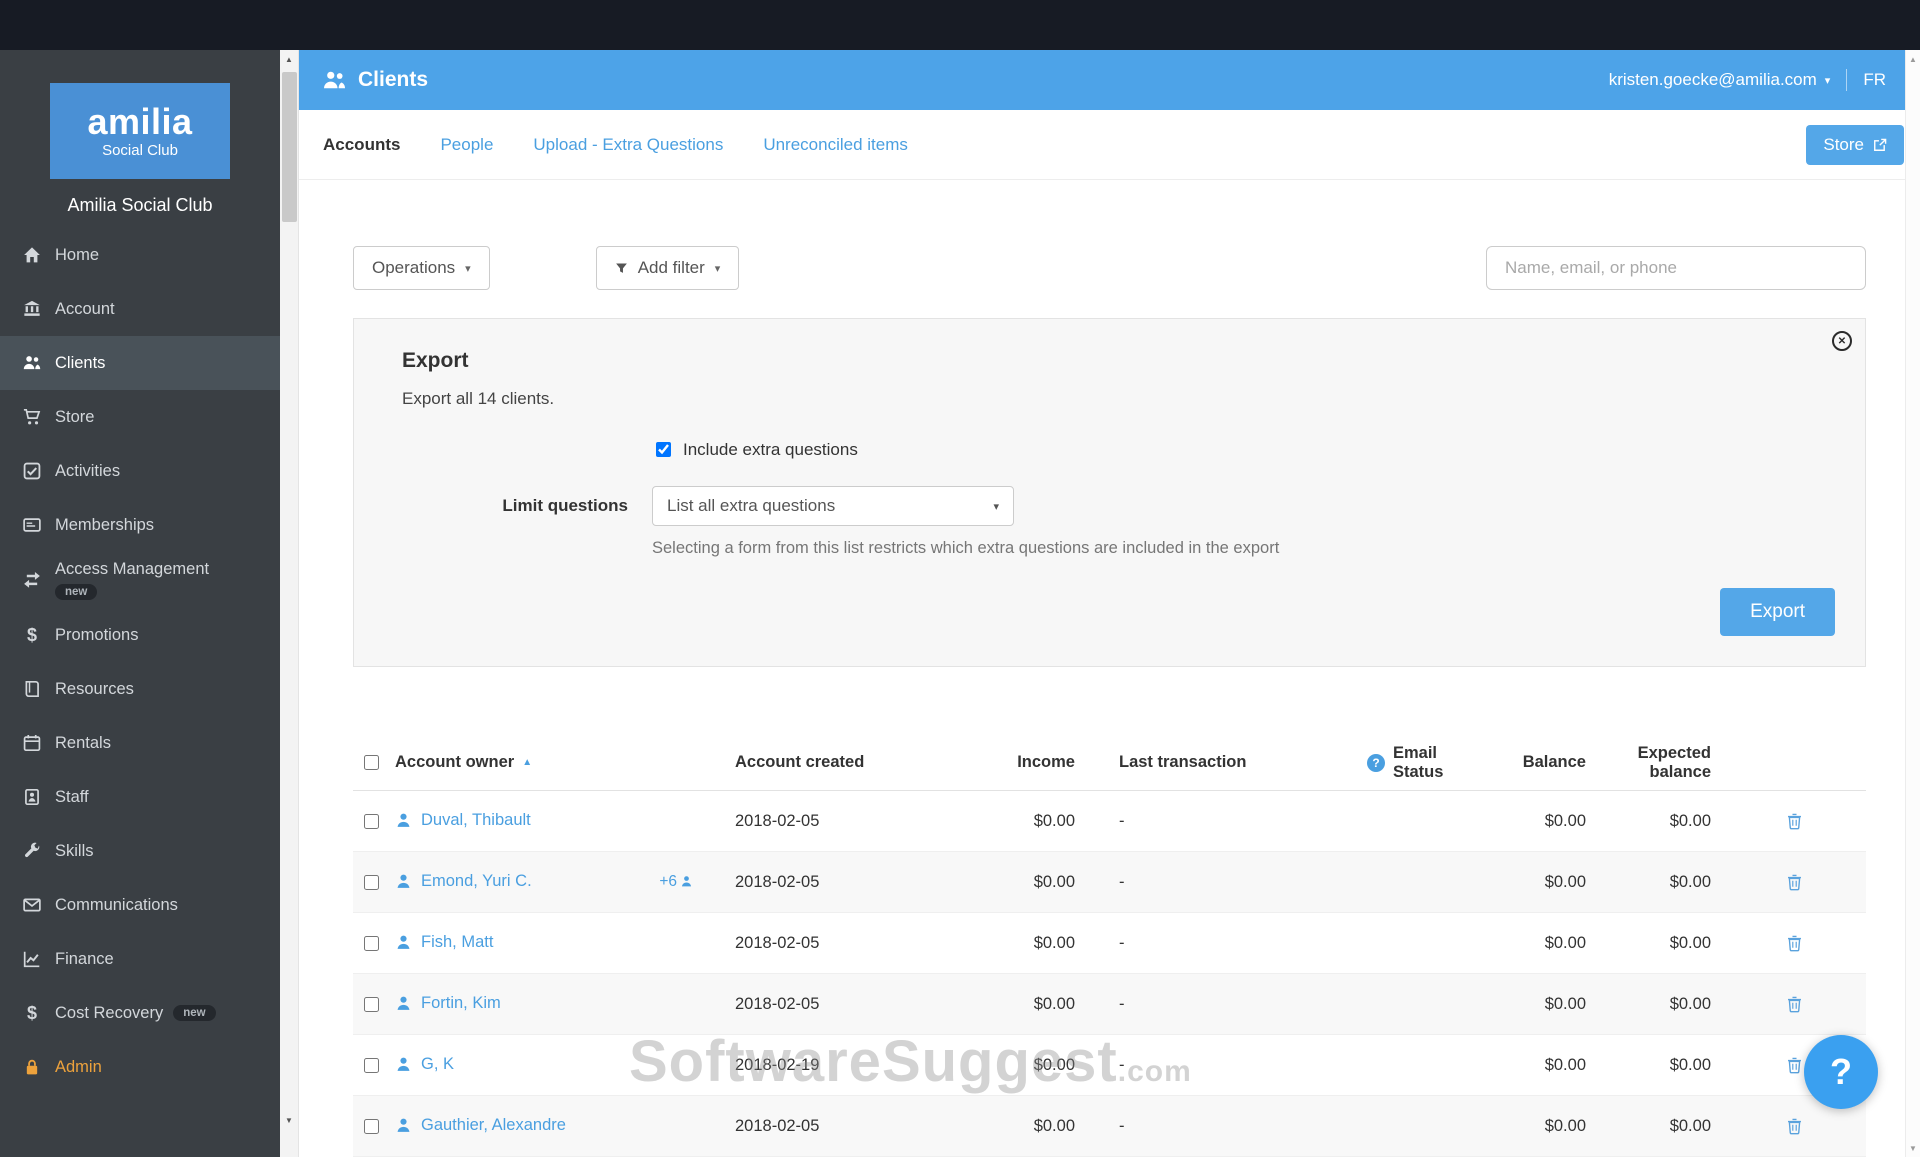 This screenshot has height=1157, width=1920. I want to click on include-extra-label: Include extra questions, so click(770, 450).